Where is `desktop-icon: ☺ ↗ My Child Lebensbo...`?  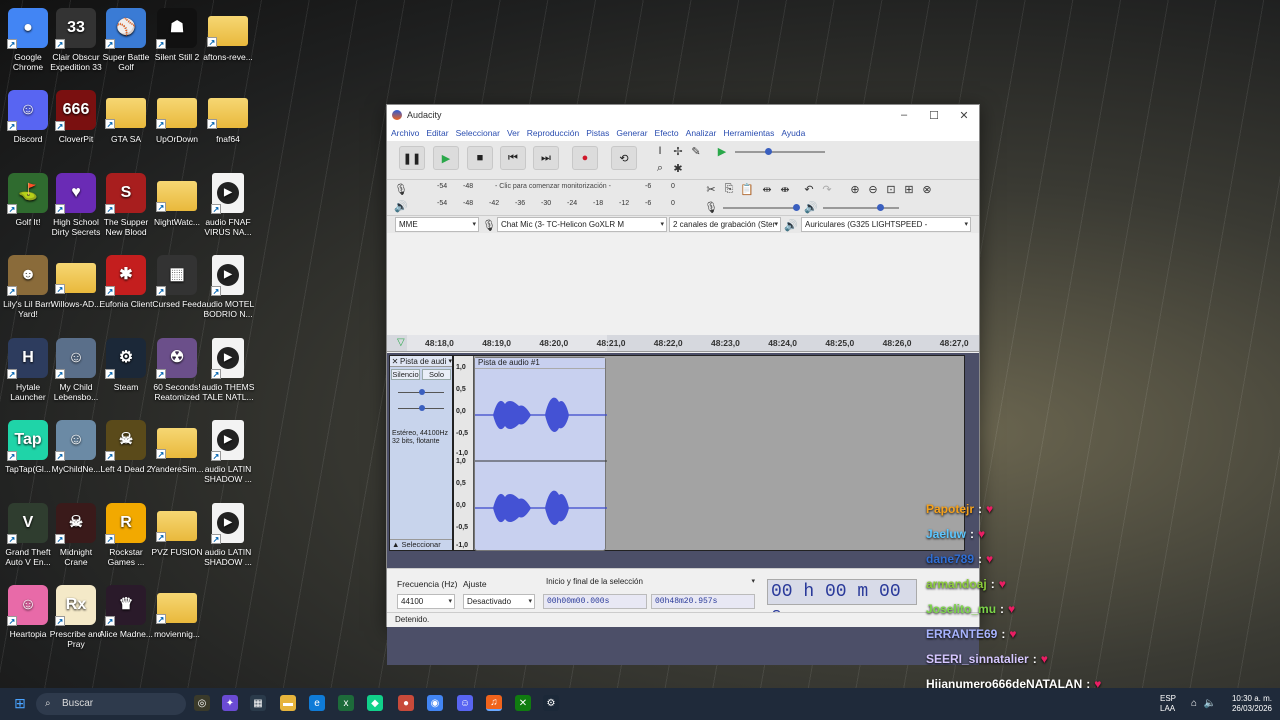 desktop-icon: ☺ ↗ My Child Lebensbo... is located at coordinates (76, 370).